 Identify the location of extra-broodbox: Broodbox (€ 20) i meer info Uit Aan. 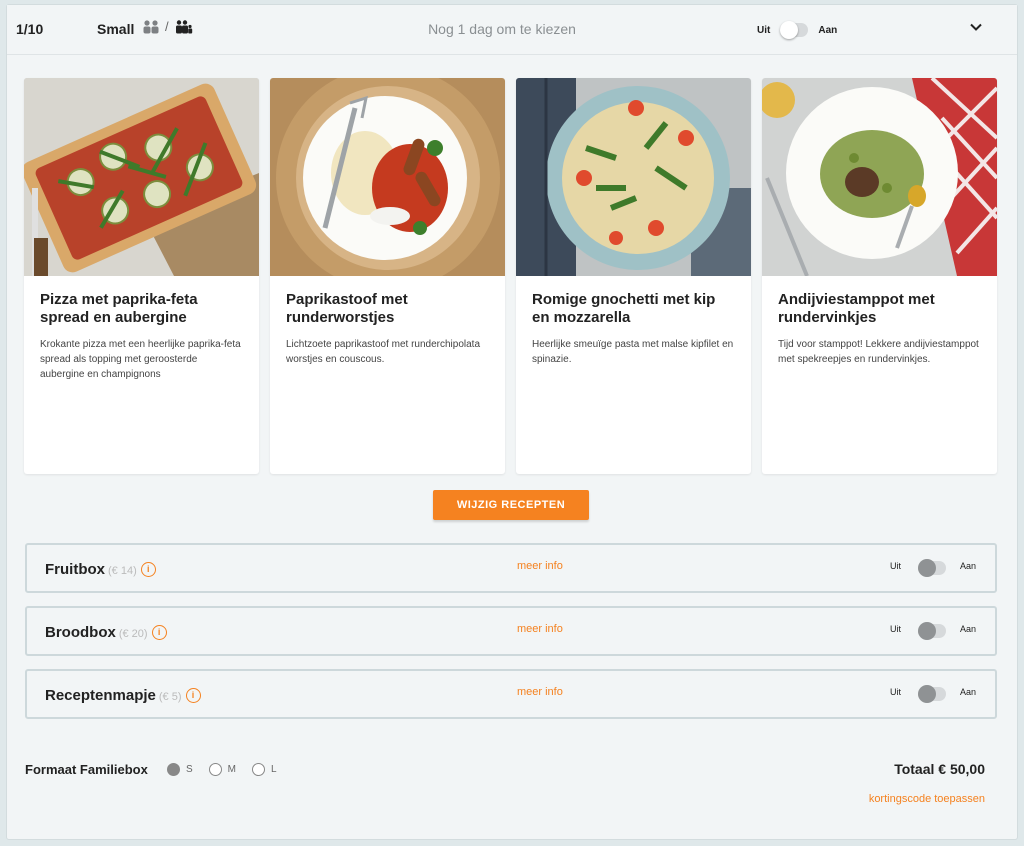
(511, 631).